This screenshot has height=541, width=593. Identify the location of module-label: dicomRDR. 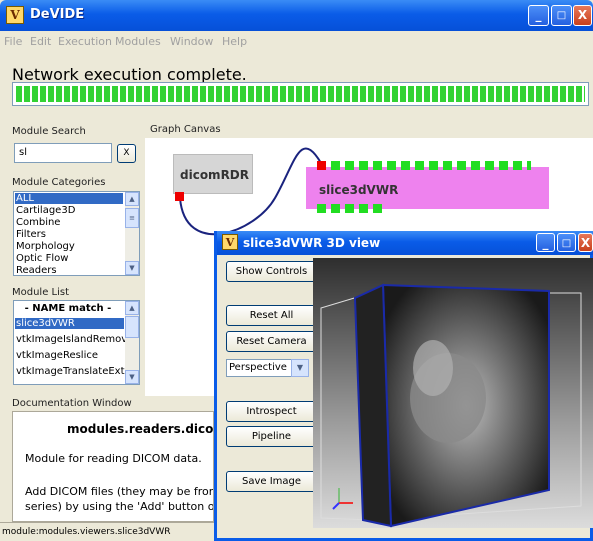
(215, 175).